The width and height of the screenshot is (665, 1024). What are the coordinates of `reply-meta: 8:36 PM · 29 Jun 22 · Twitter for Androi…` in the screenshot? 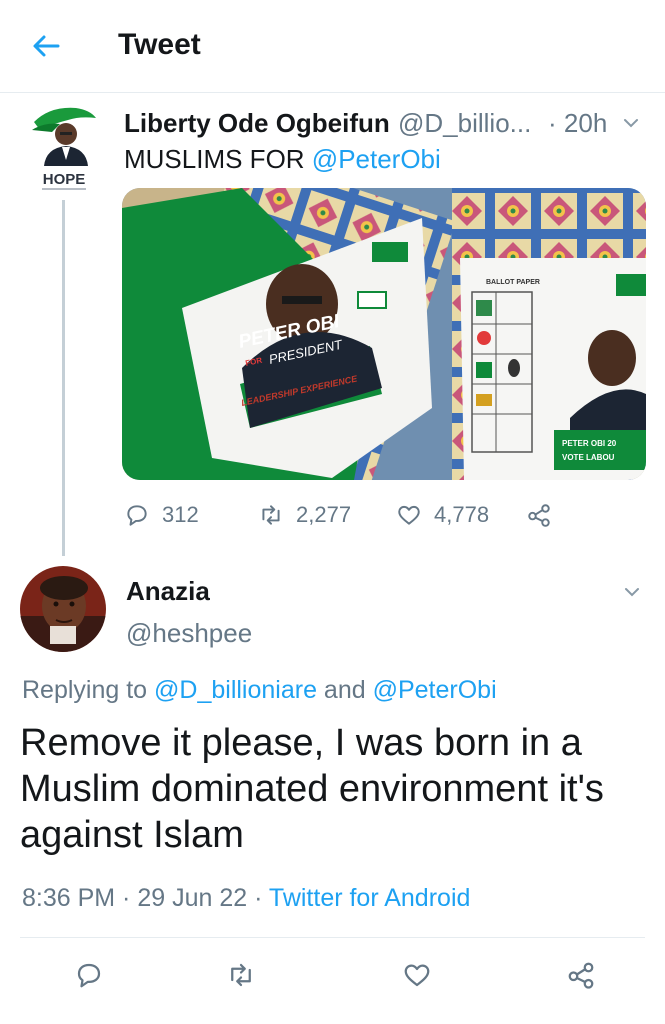 It's located at (246, 898).